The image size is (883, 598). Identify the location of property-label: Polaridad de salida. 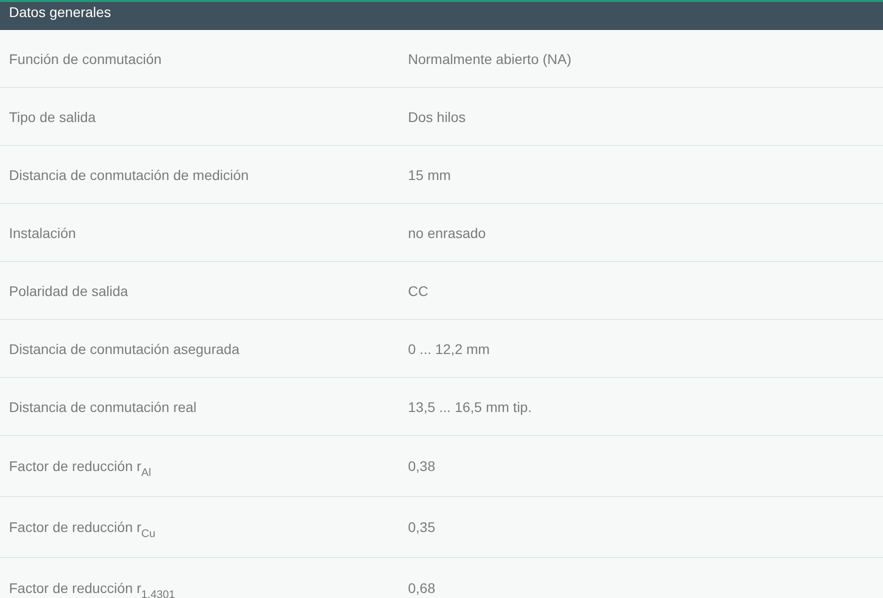
(69, 290).